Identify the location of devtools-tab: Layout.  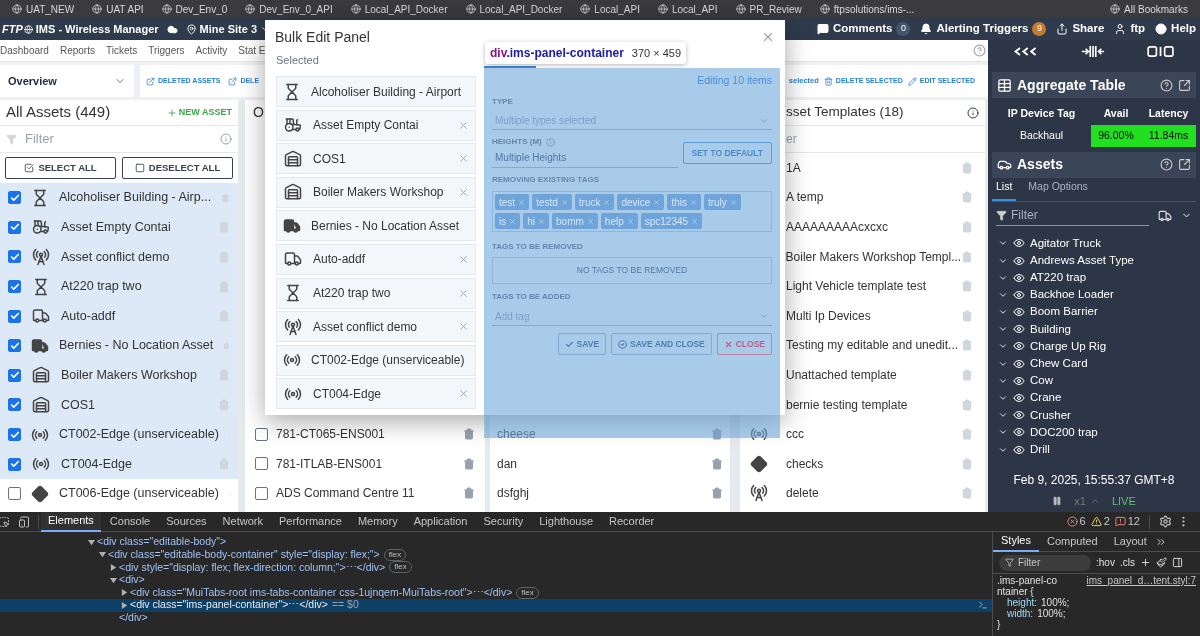
(1130, 541).